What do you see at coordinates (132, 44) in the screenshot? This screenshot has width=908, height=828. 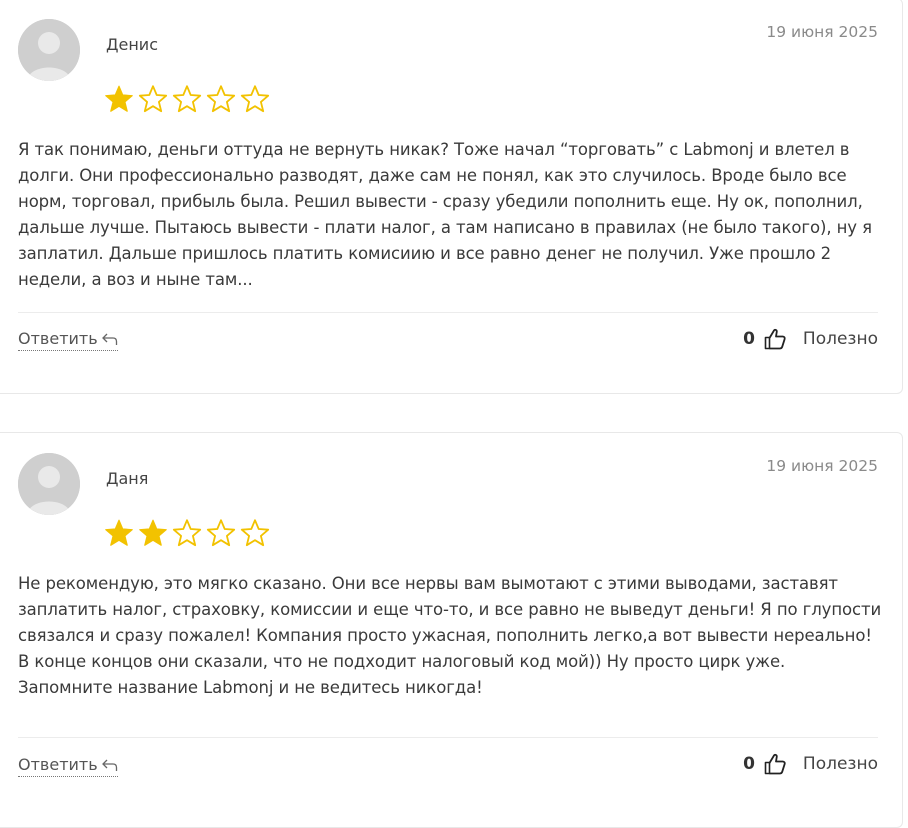 I see `review-author: Денис` at bounding box center [132, 44].